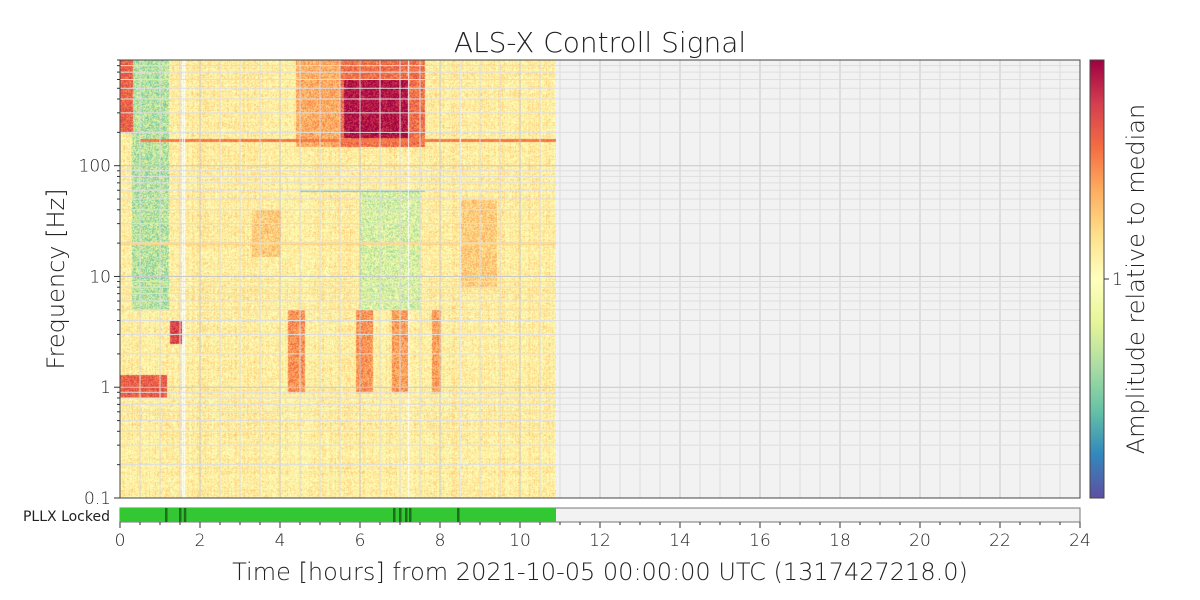 The width and height of the screenshot is (1200, 600). I want to click on y-axis-label: Frequency [Hz], so click(56, 279).